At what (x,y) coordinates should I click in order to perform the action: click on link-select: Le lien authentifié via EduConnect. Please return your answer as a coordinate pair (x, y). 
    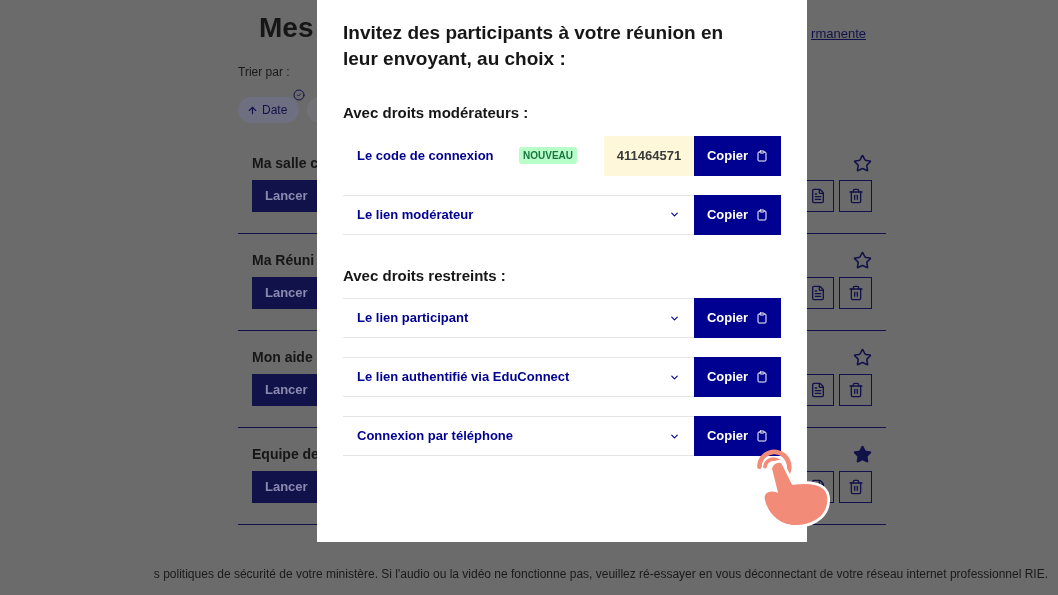
    Looking at the image, I should click on (518, 377).